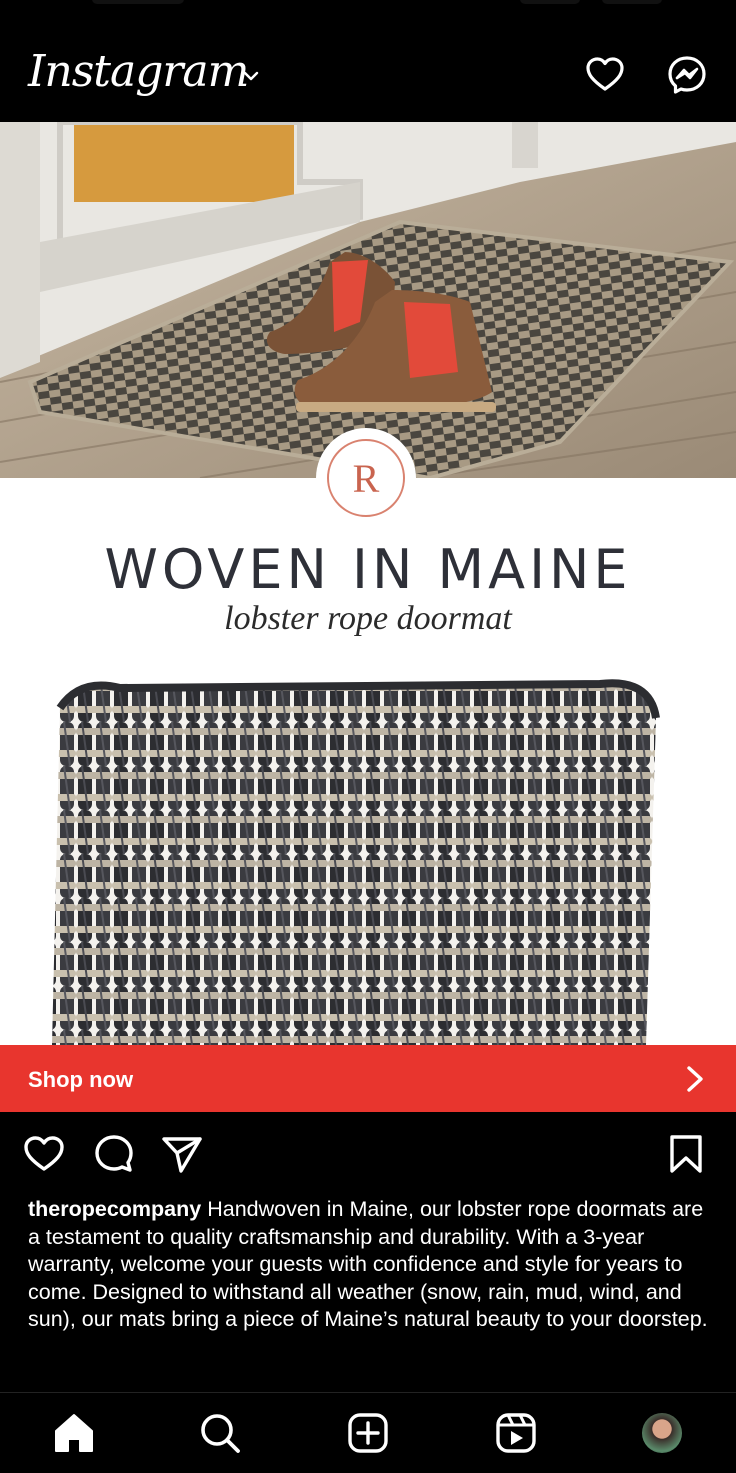 The height and width of the screenshot is (1473, 736). Describe the element at coordinates (182, 1154) in the screenshot. I see `share-icon` at that location.